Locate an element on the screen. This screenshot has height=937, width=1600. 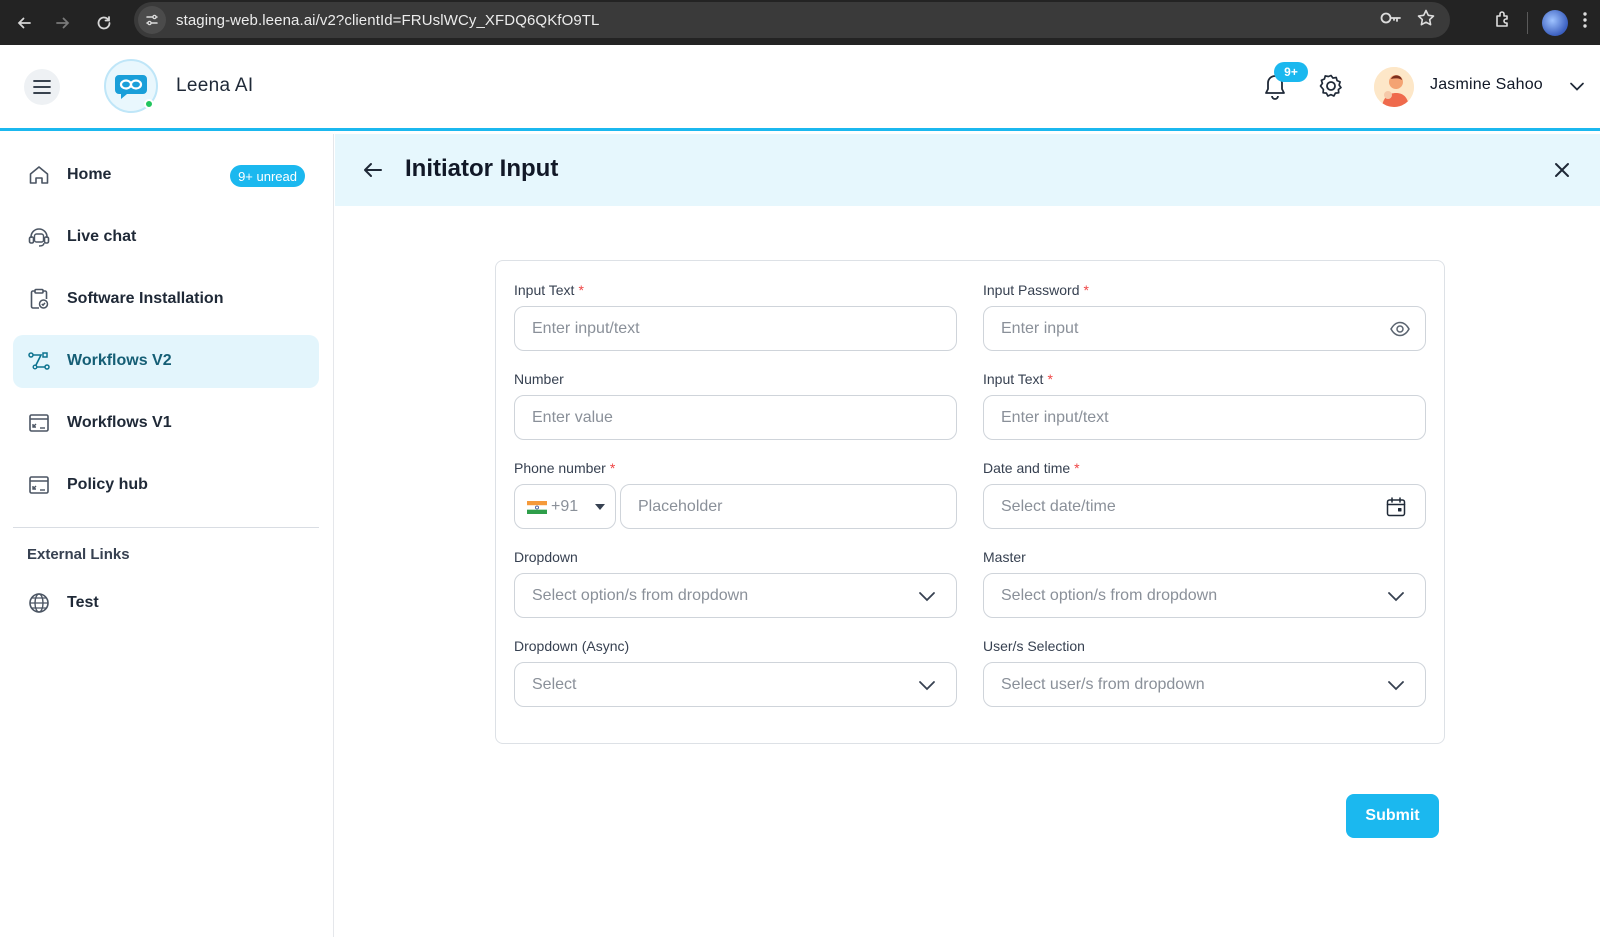
country-code: +91 is located at coordinates (565, 506).